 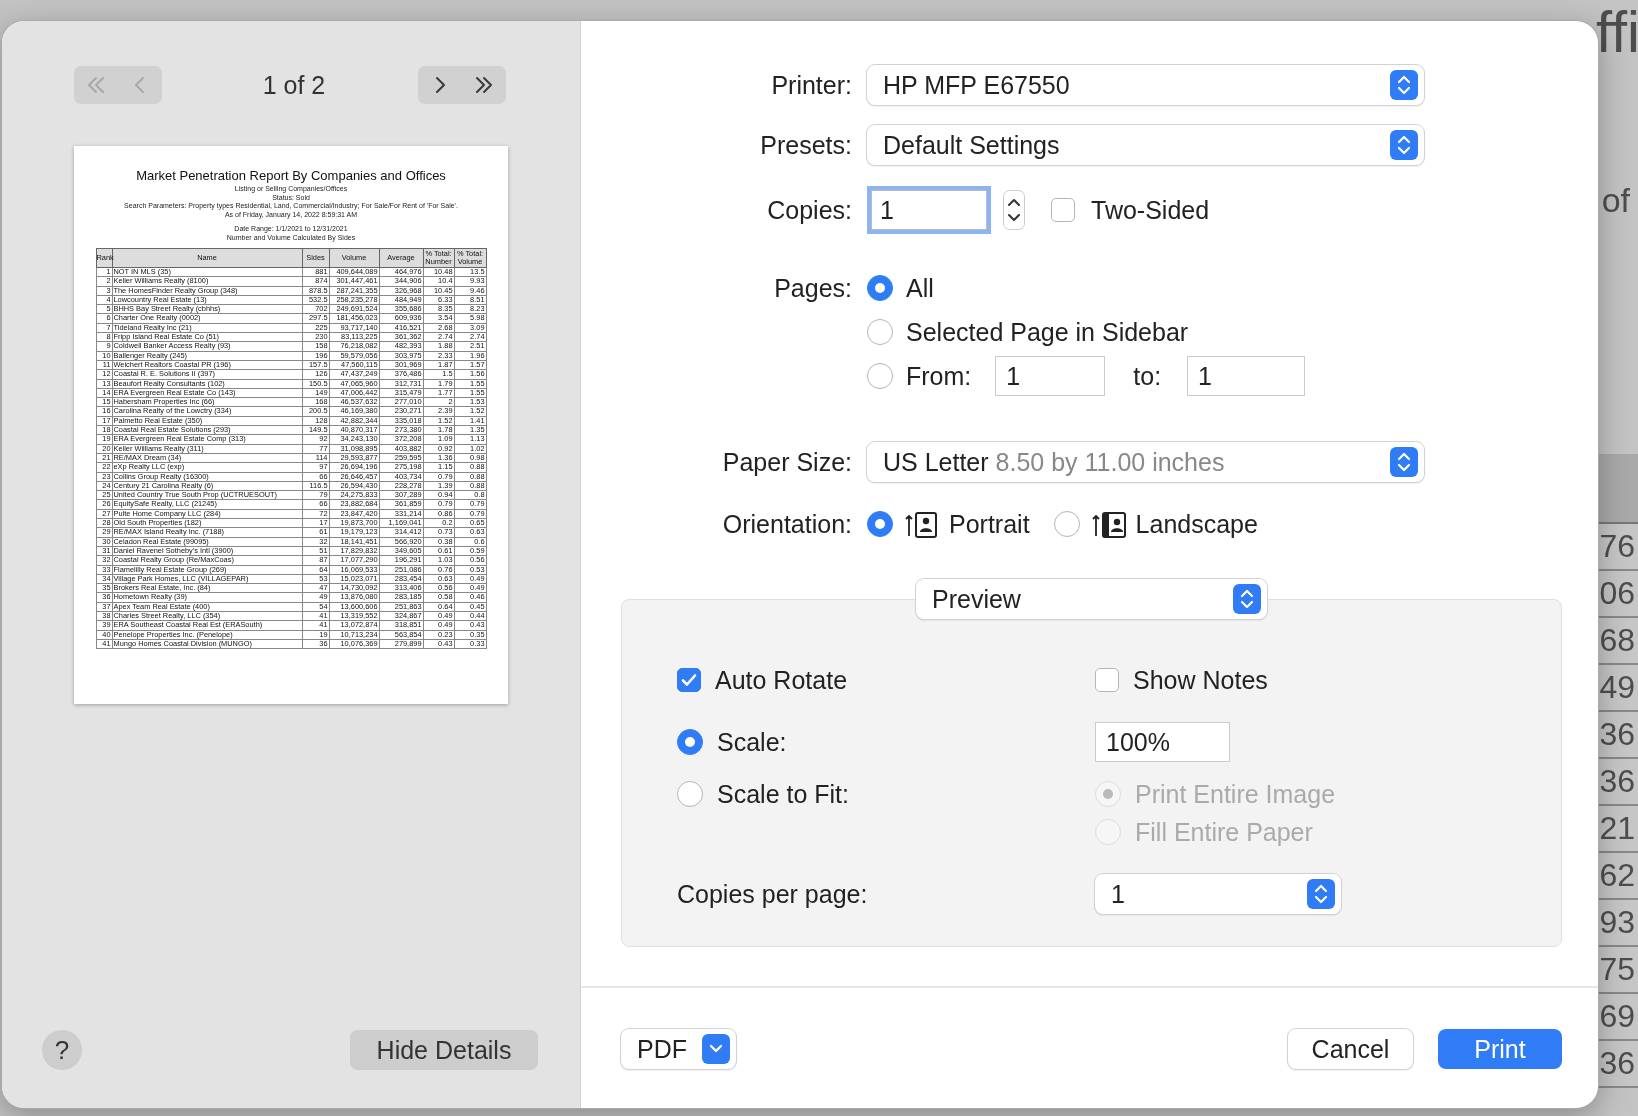 What do you see at coordinates (1145, 85) in the screenshot?
I see `printer-dropdown: HP MFP E67550` at bounding box center [1145, 85].